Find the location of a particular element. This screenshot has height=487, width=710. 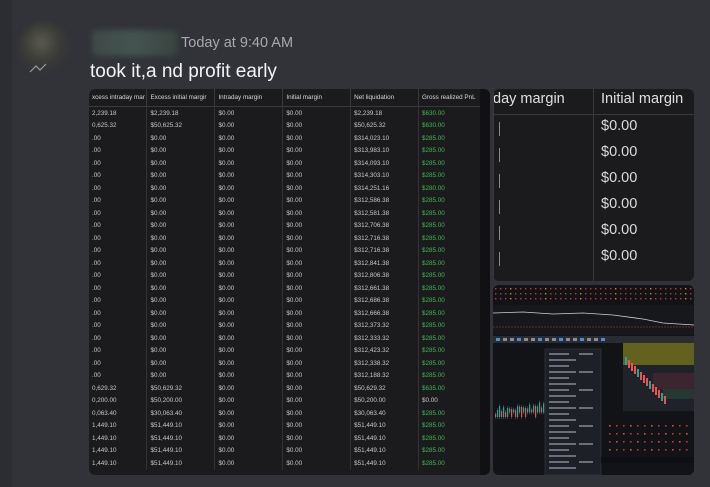

message-timestamp: Today at 9:40 AM is located at coordinates (237, 43).